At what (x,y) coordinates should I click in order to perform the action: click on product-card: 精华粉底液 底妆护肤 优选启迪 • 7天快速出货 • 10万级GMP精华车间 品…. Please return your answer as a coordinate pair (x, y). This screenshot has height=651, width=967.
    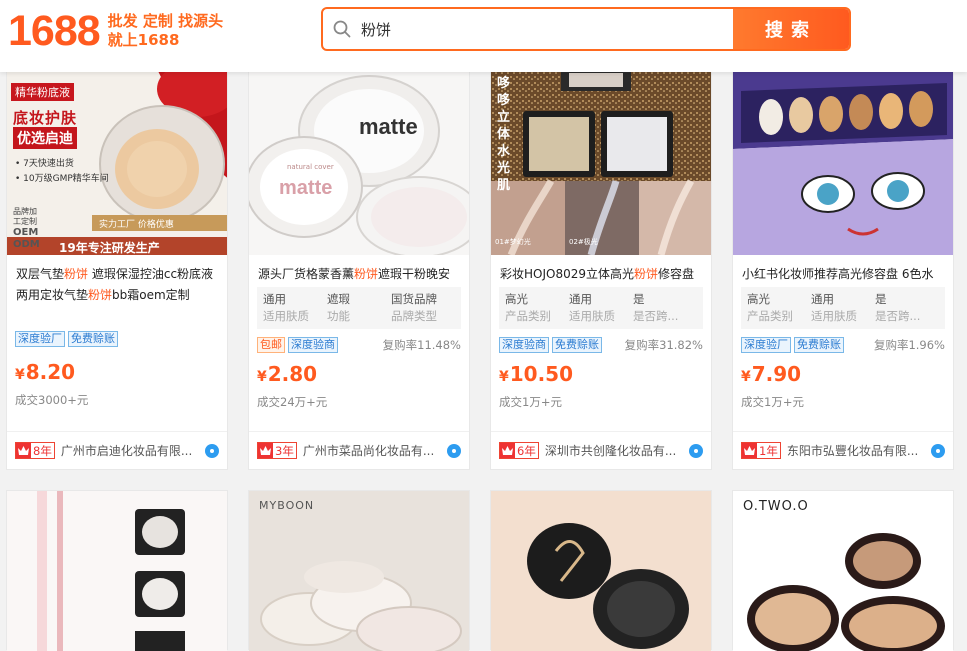
    Looking at the image, I should click on (117, 269).